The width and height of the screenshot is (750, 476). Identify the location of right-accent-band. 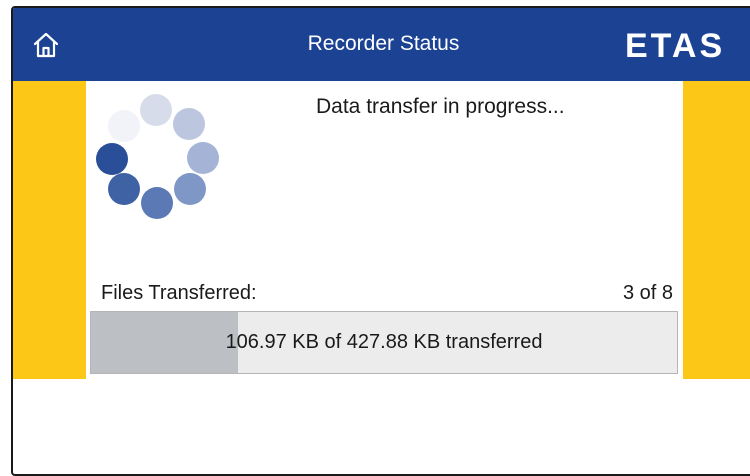
(716, 230).